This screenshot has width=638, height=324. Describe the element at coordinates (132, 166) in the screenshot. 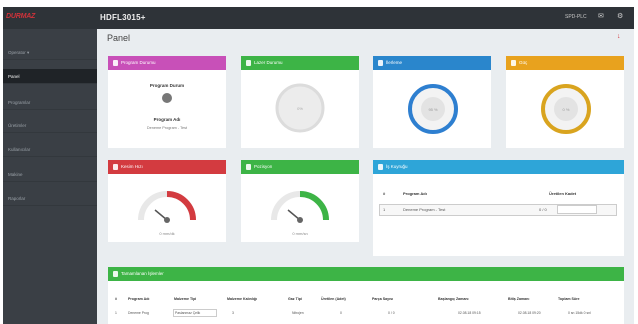

I see `cutting-speed-title: Kesim Hızı` at that location.